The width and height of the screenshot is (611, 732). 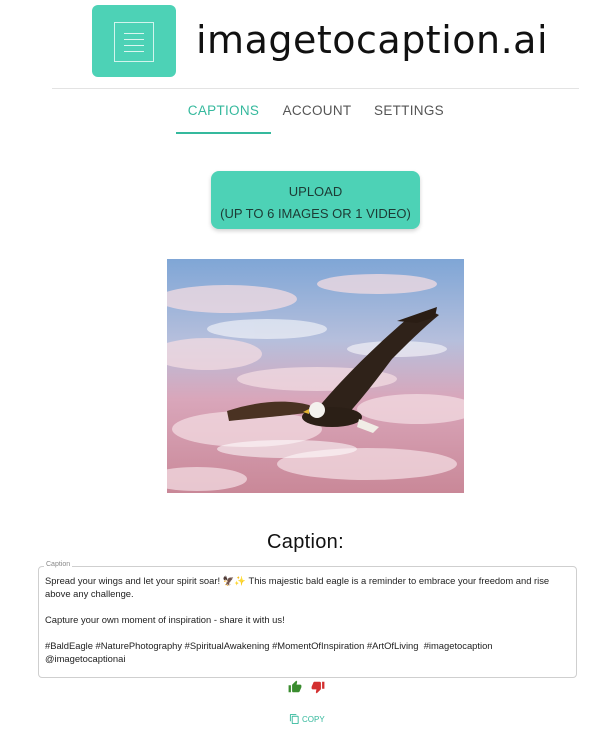 I want to click on logo, so click(x=134, y=41).